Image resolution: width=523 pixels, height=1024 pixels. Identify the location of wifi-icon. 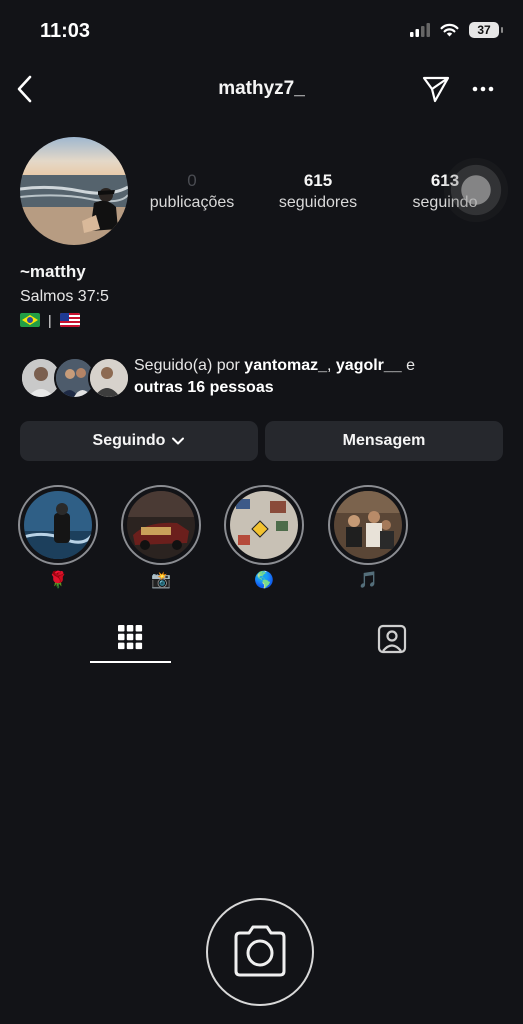
(449, 30).